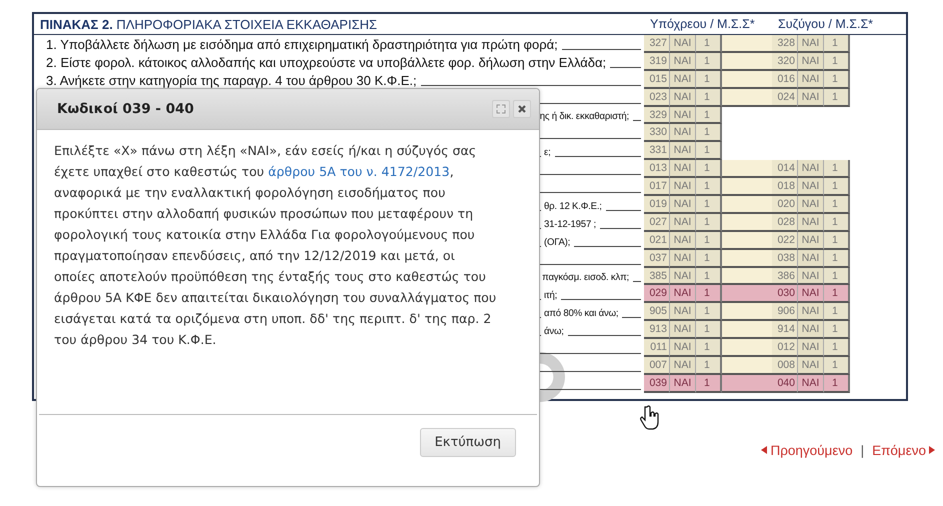 The width and height of the screenshot is (943, 506). Describe the element at coordinates (551, 296) in the screenshot. I see `question-text: ιτή;` at that location.